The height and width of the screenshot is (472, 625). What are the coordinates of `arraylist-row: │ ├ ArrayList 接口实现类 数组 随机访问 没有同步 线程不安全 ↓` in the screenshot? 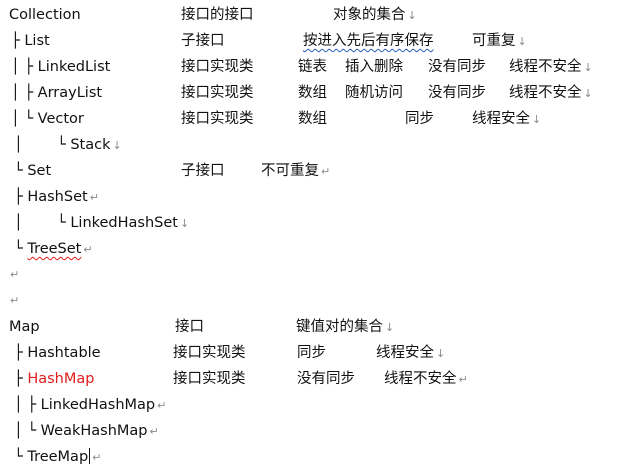 It's located at (312, 93).